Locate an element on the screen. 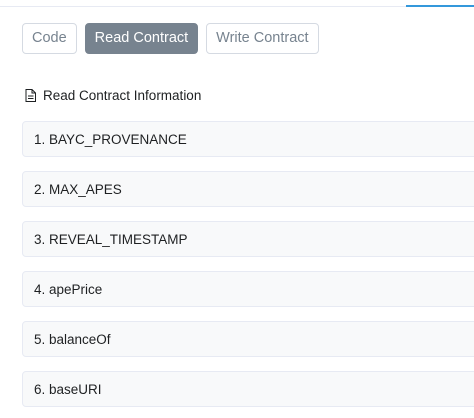  section-title: Read Contract Information is located at coordinates (122, 95).